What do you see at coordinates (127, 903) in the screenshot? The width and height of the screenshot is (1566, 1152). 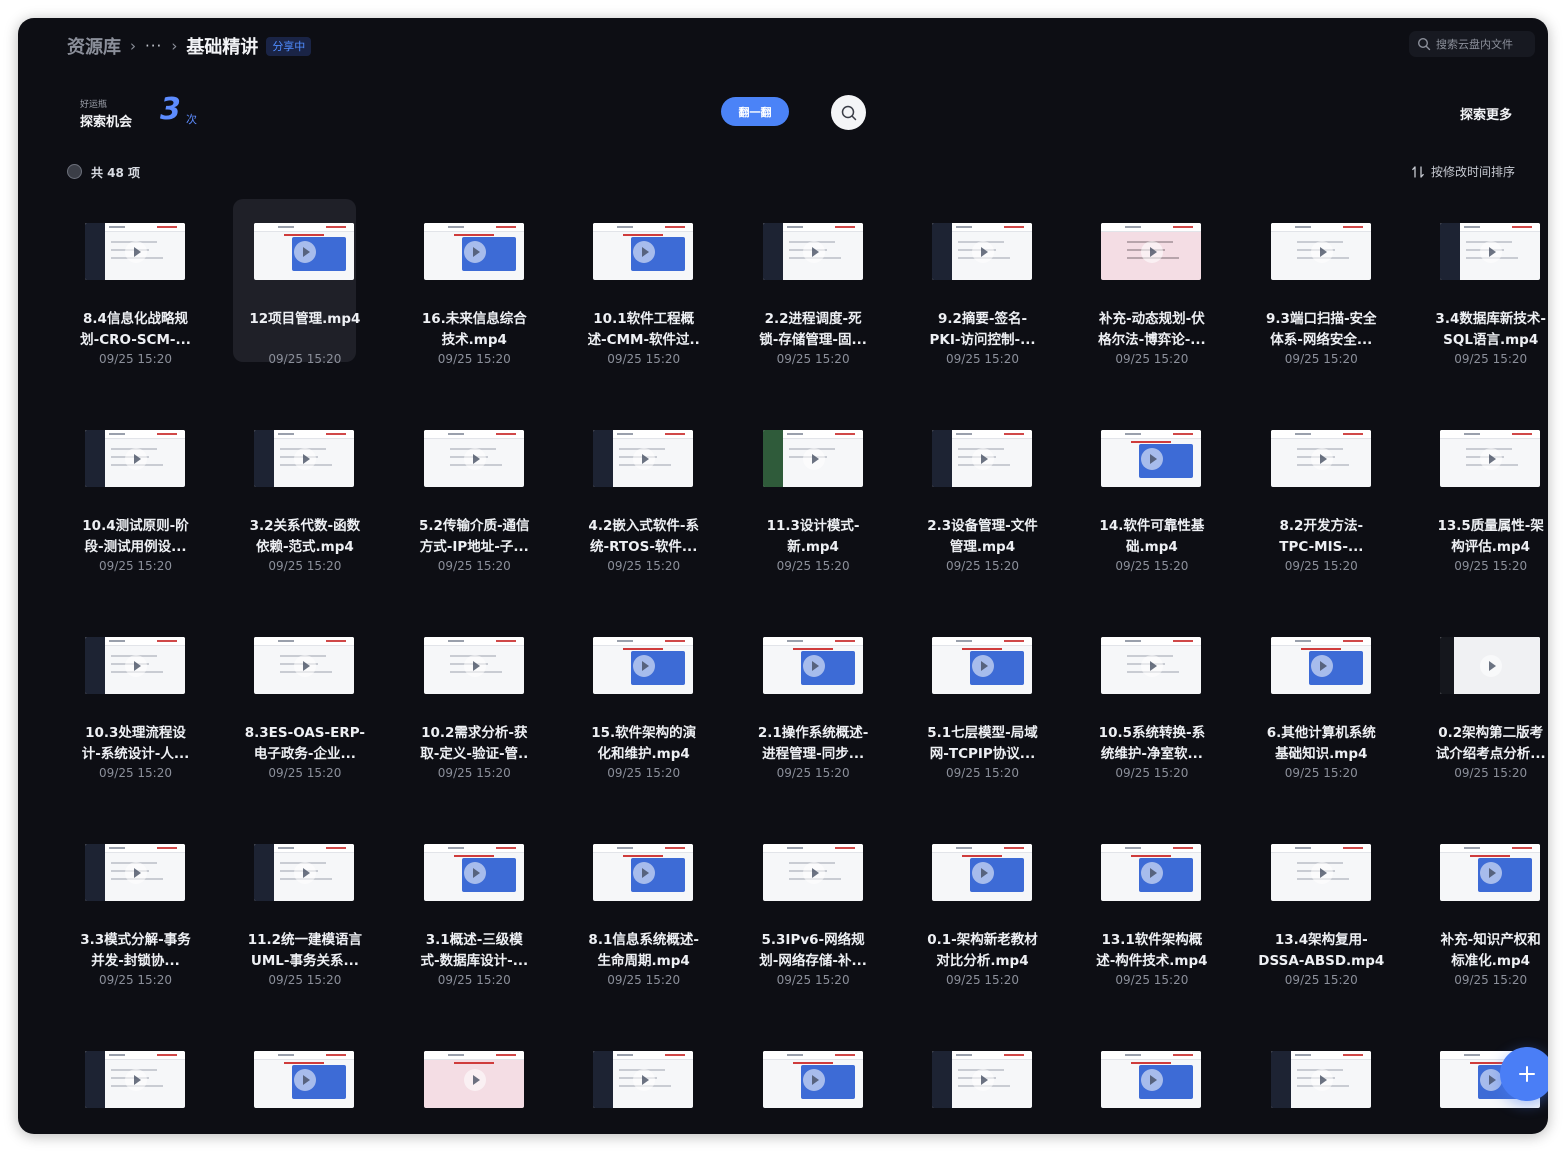 I see `file-item: 3.3模式分解-事务 并发-封锁协... 09/25 15:20` at bounding box center [127, 903].